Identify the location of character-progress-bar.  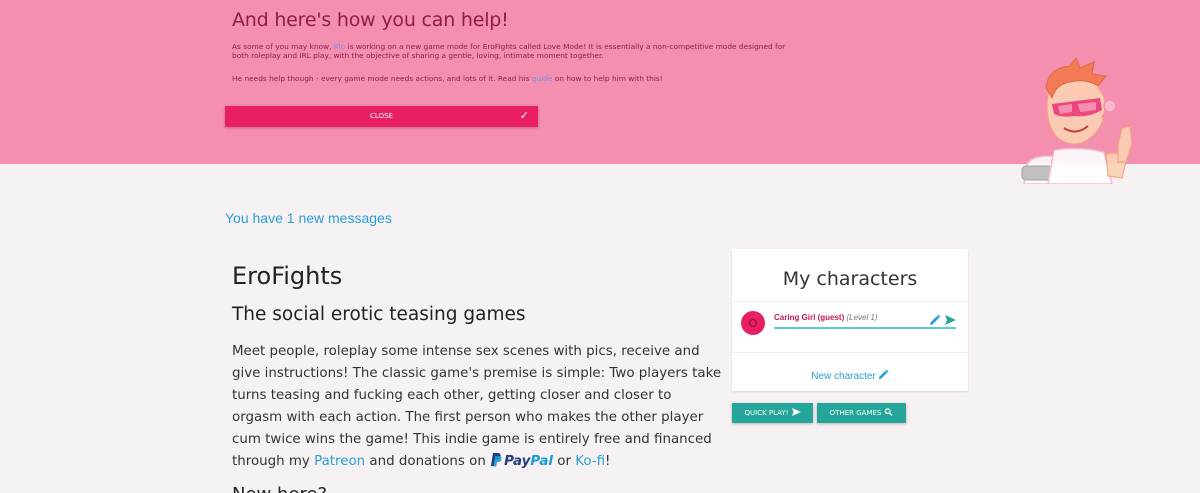
(865, 328).